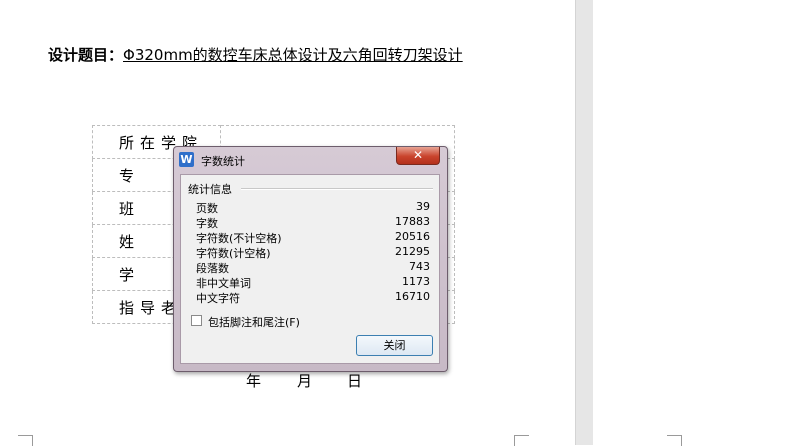 The image size is (792, 446). What do you see at coordinates (223, 283) in the screenshot?
I see `stat-label: 非中文单词` at bounding box center [223, 283].